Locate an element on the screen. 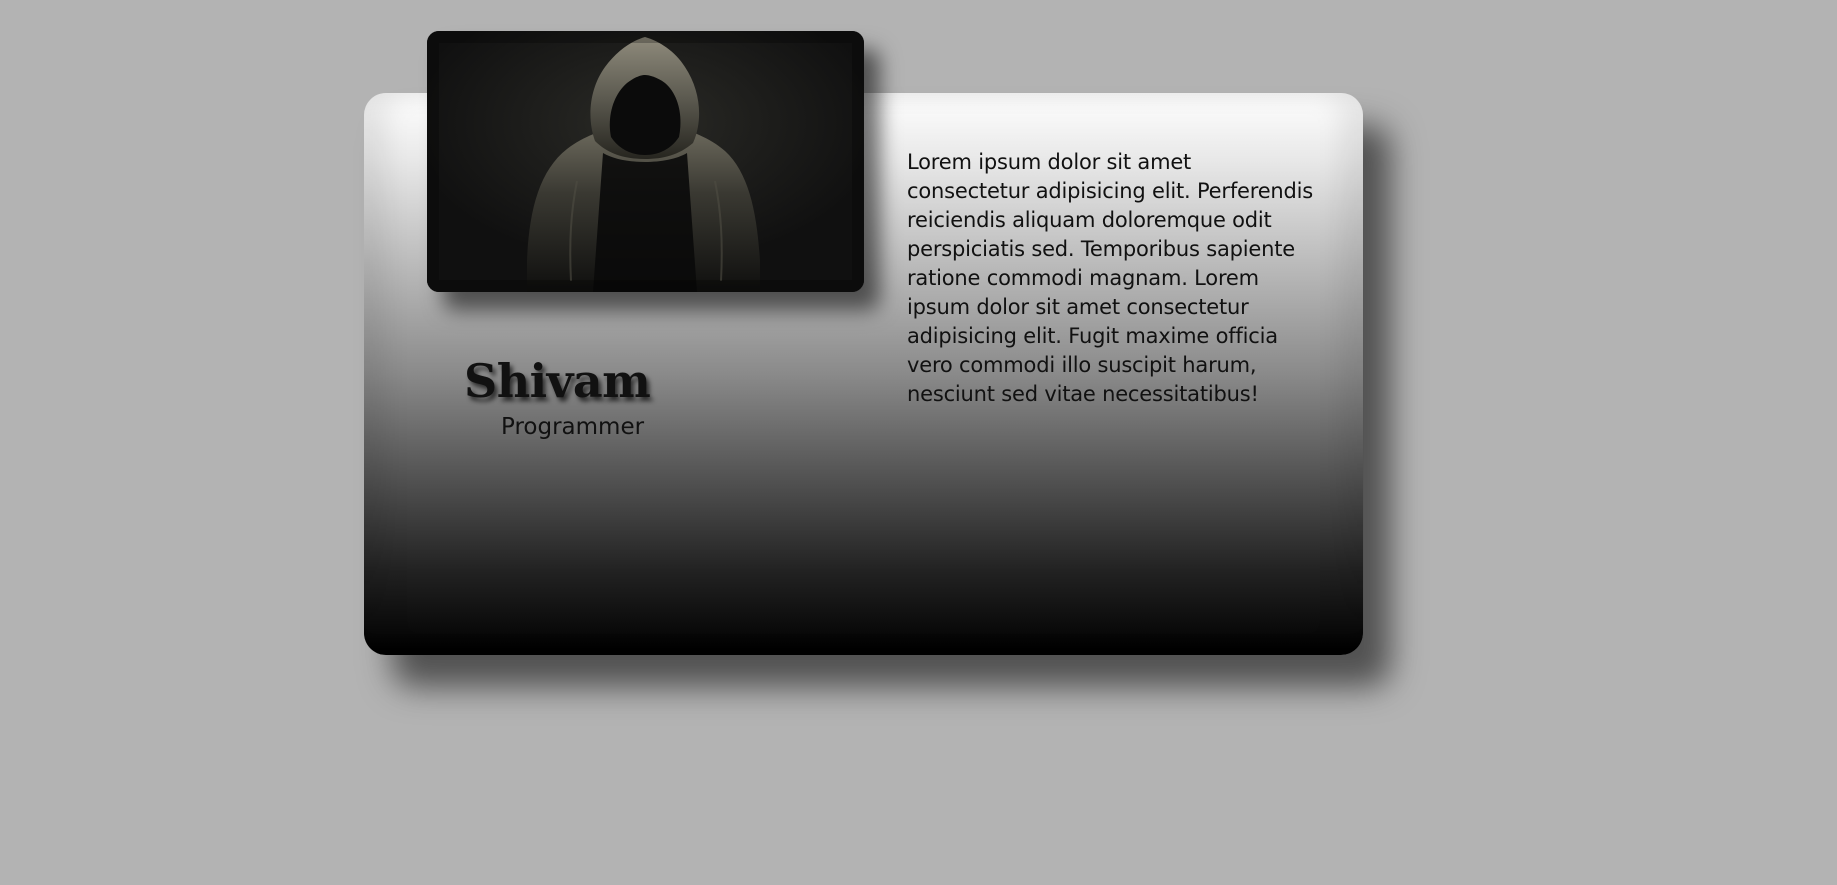 Image resolution: width=1837 pixels, height=885 pixels. profile-photo is located at coordinates (645, 161).